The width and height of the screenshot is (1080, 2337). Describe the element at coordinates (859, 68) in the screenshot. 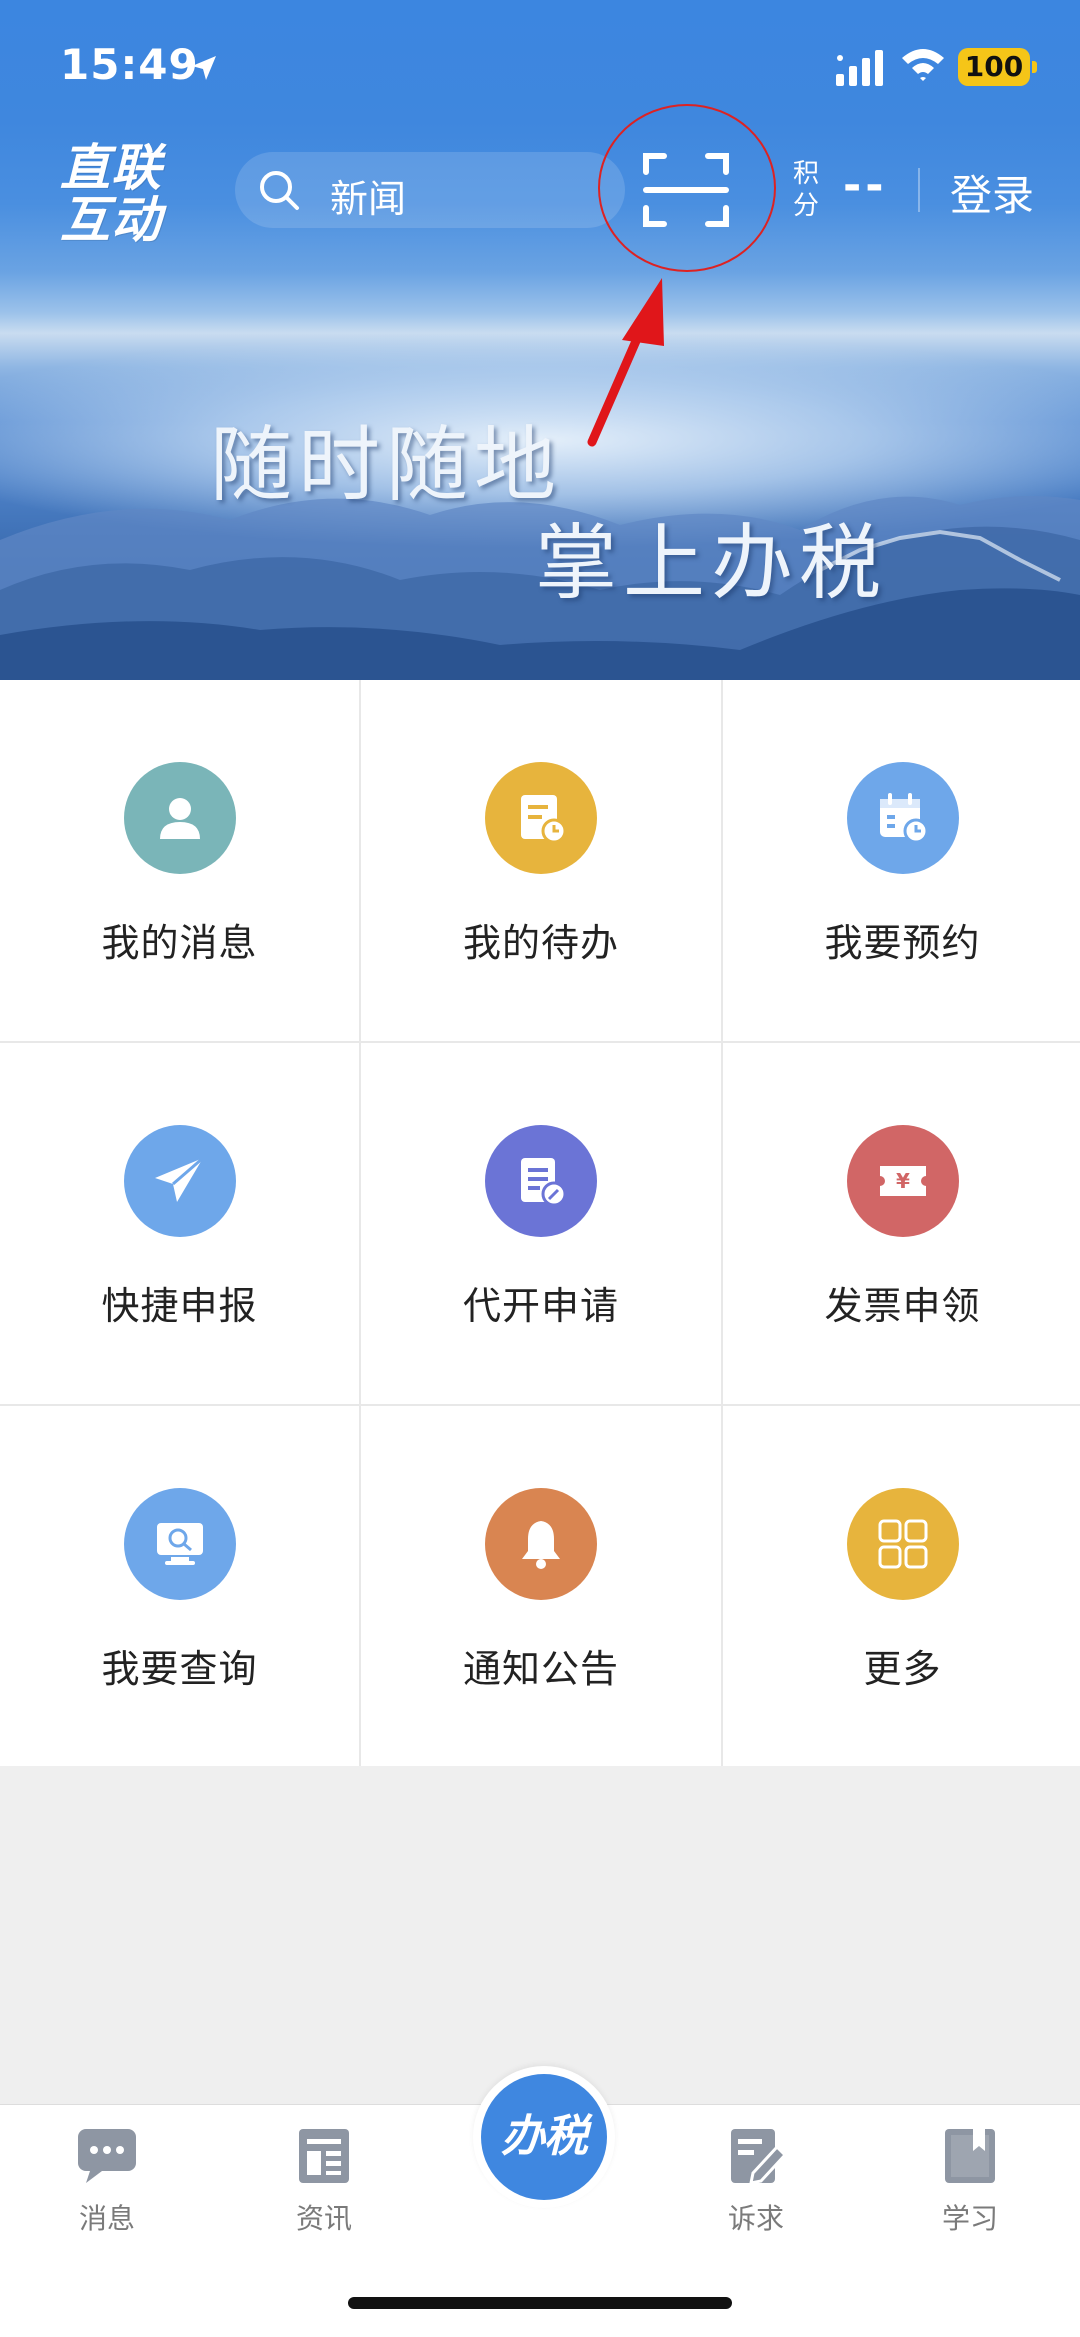

I see `cellular-signal-icon` at that location.